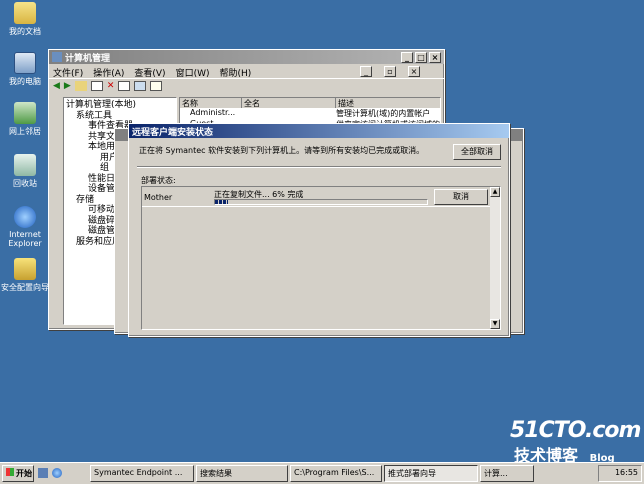  What do you see at coordinates (495, 192) in the screenshot?
I see `scroll-up-icon: ▲` at bounding box center [495, 192].